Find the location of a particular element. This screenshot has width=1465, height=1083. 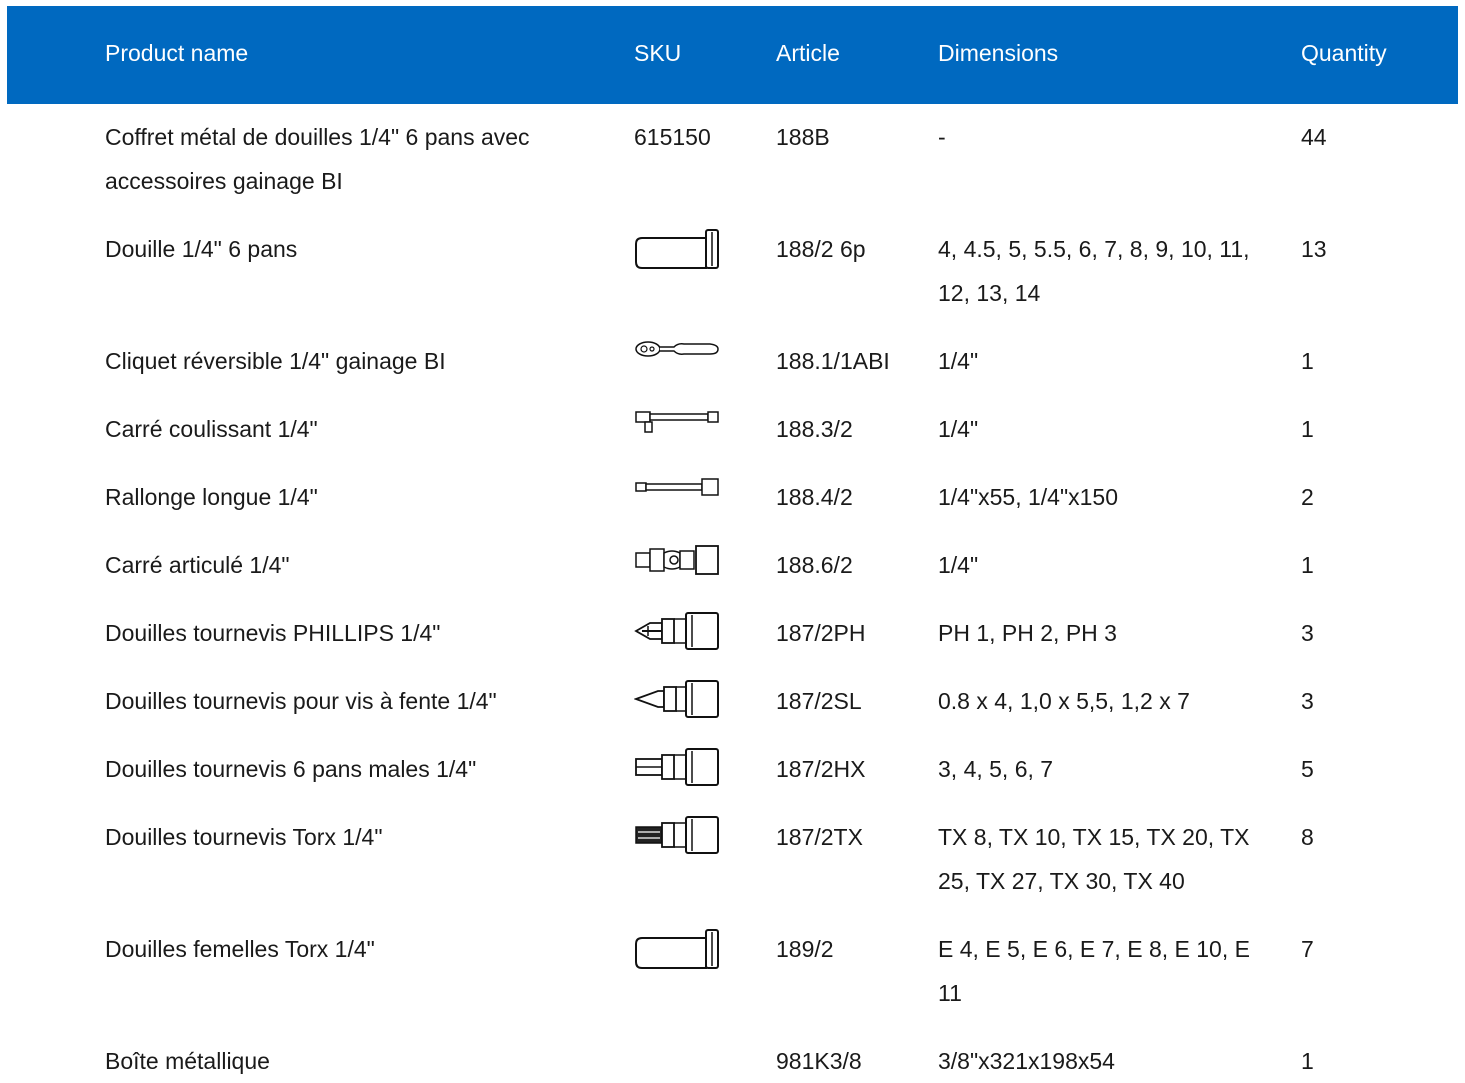

dimensions: PH 1, PH 2, PH 3 is located at coordinates (1027, 633).